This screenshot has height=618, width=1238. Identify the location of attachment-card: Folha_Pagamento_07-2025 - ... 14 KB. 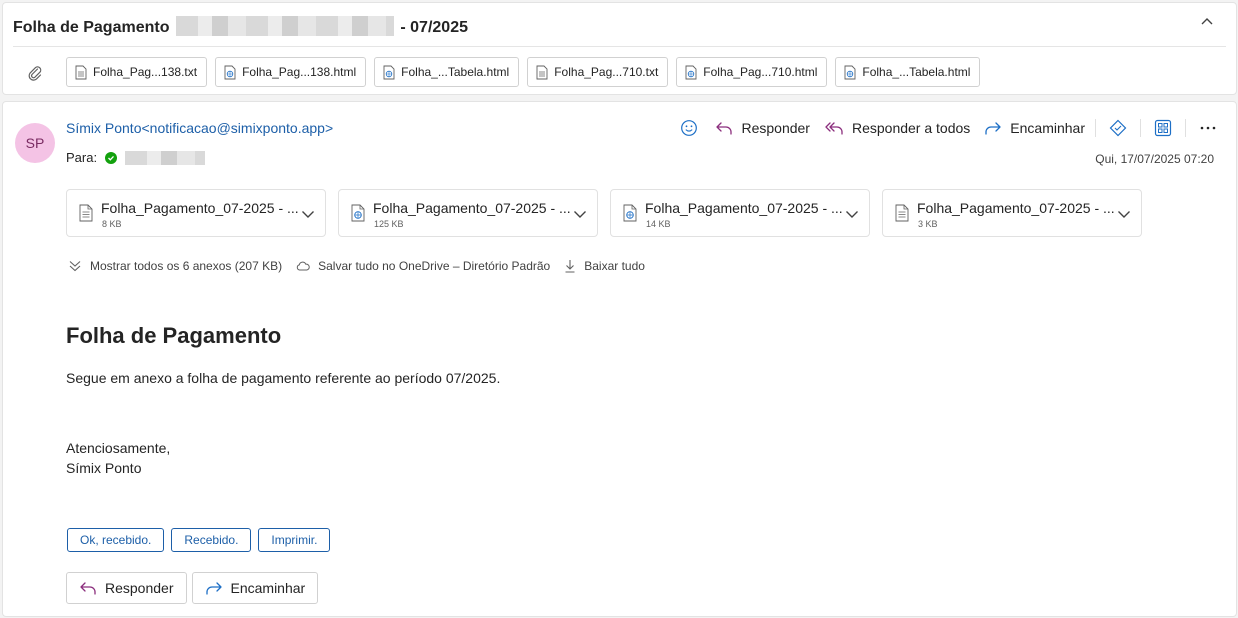
(740, 213).